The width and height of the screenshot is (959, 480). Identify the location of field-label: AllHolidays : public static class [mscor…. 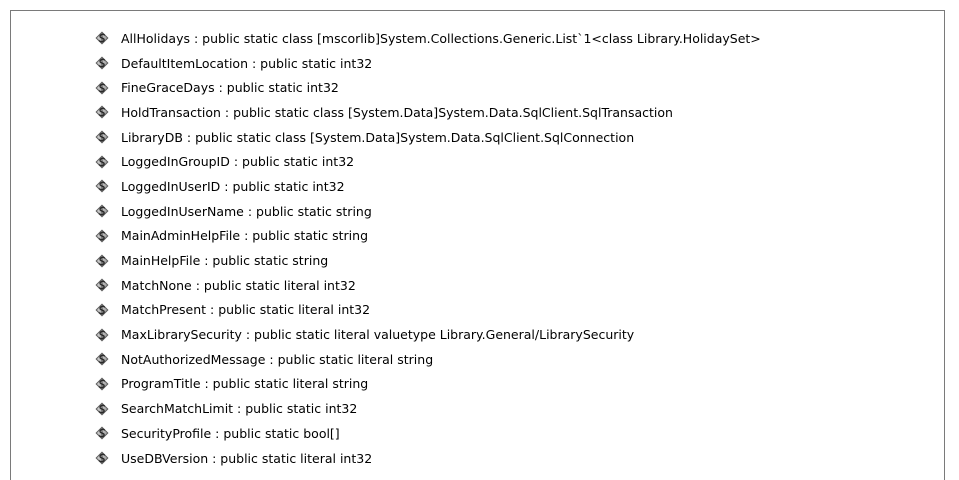
(441, 38).